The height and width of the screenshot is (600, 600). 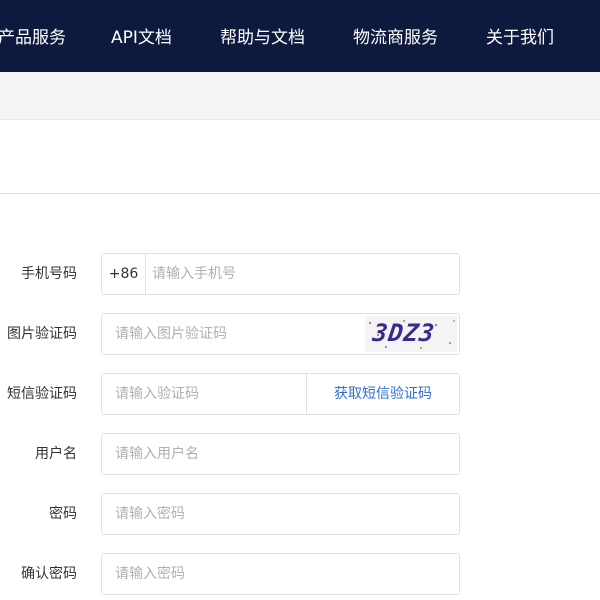 I want to click on nav-item-products: 产品服务, so click(x=33, y=36).